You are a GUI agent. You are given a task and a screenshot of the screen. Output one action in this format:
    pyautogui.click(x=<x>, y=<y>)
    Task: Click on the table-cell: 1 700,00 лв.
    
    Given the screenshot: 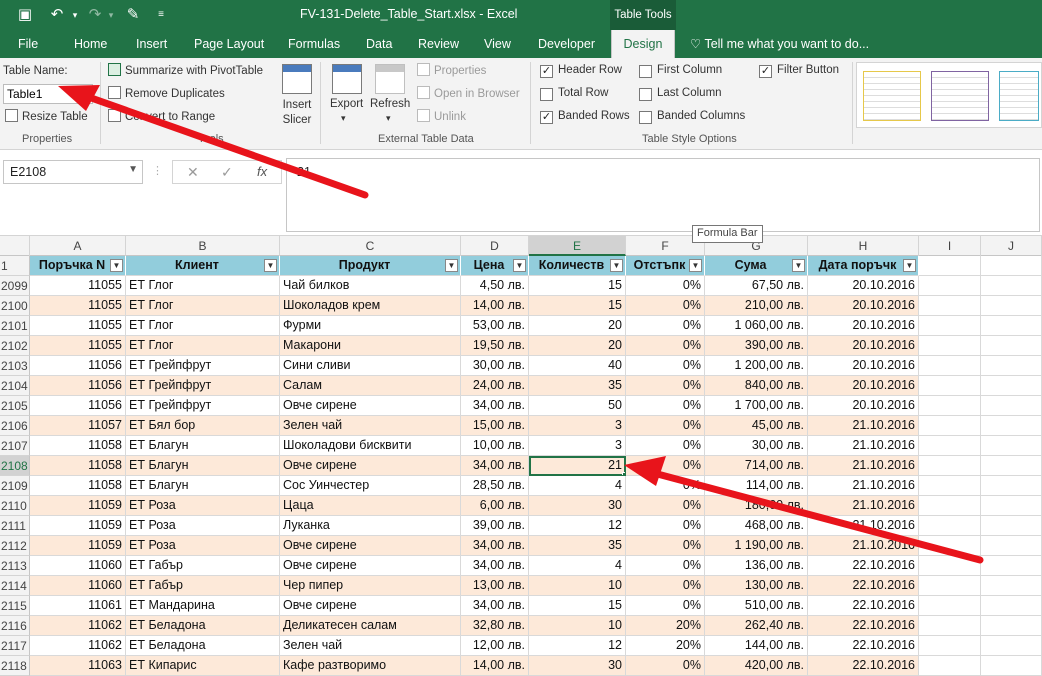 What is the action you would take?
    pyautogui.click(x=756, y=406)
    